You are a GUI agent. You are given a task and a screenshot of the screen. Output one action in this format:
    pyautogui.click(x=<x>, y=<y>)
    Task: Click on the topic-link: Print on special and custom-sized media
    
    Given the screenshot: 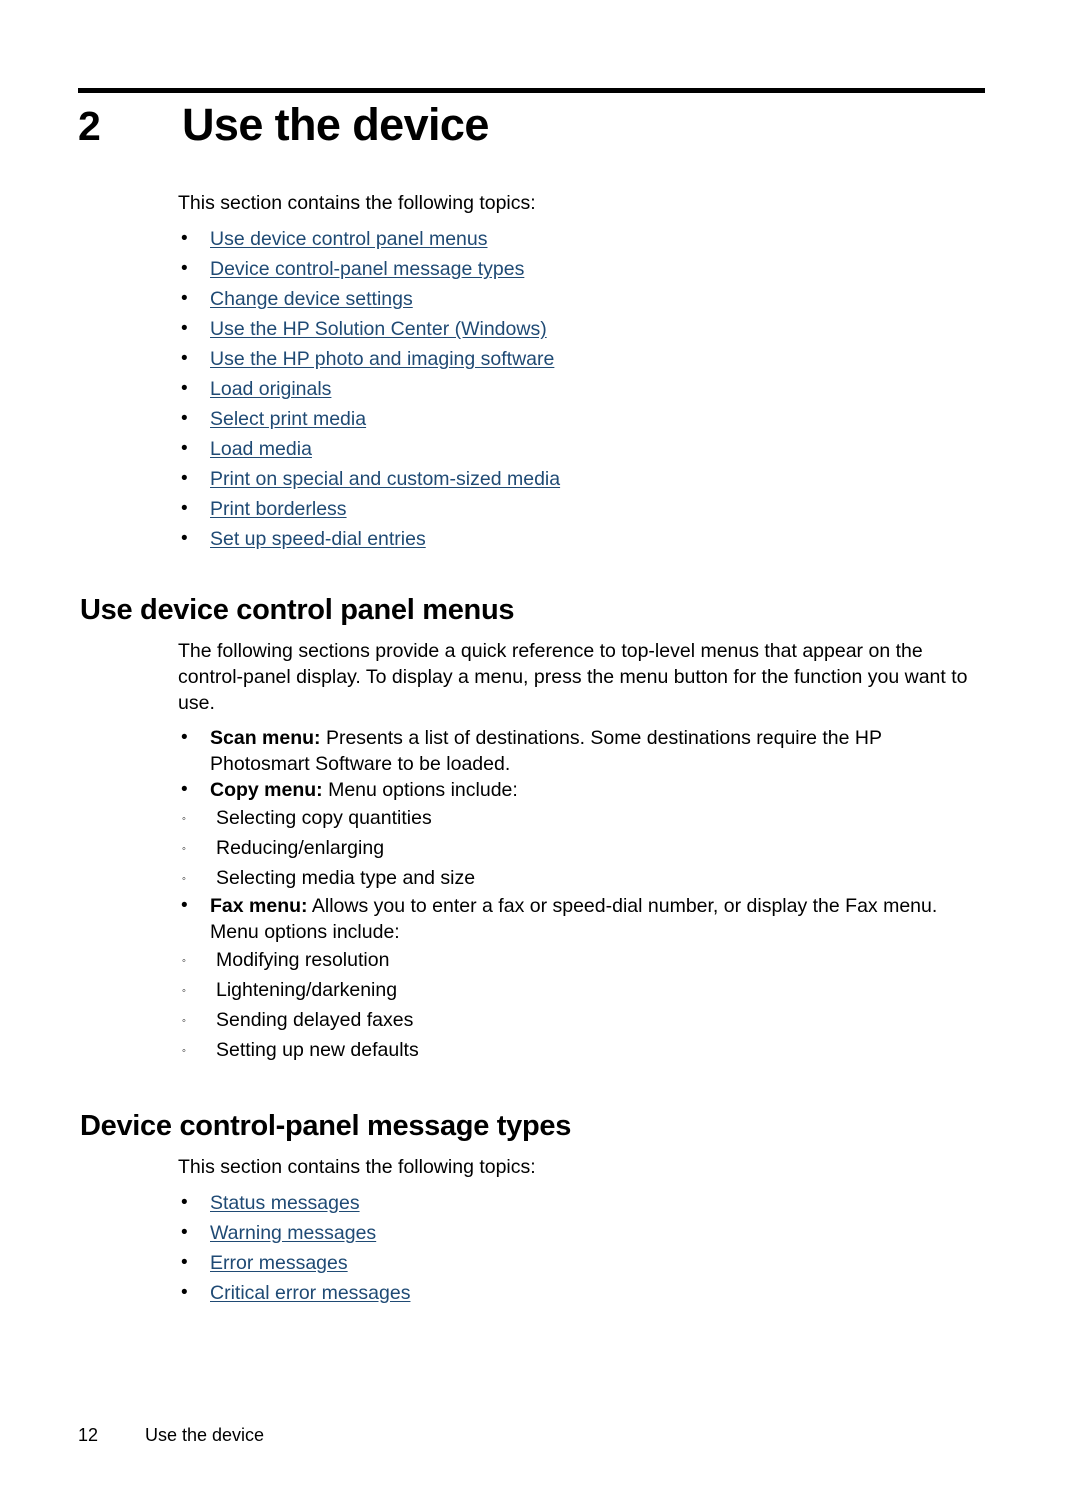 What is the action you would take?
    pyautogui.click(x=385, y=479)
    